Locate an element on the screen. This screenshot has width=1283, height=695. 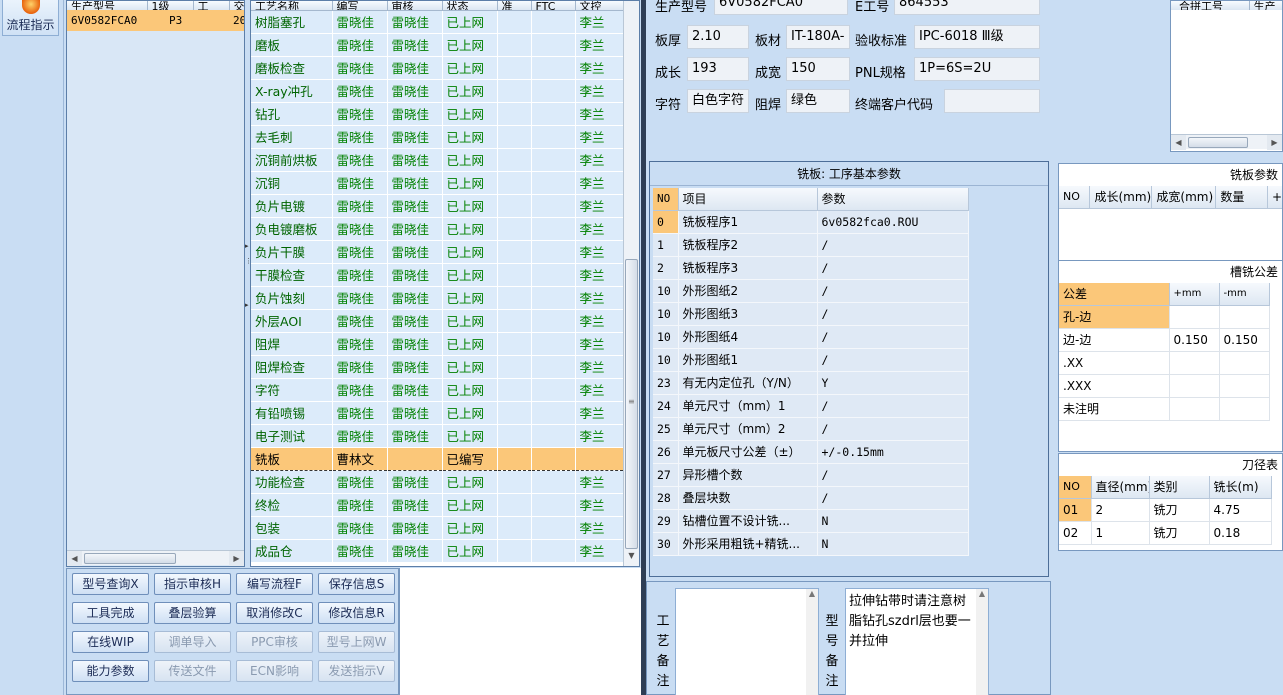
table-row: 沉铜前烘板 雷晓佳 雷晓佳 已上网 李兰 is located at coordinates (437, 160).